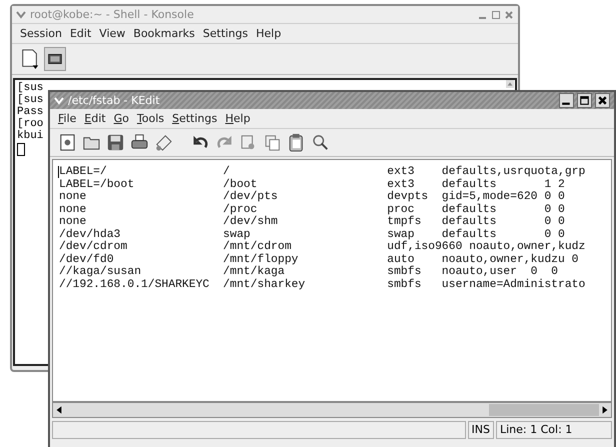 Image resolution: width=616 pixels, height=447 pixels. I want to click on text-cursor, so click(58, 172).